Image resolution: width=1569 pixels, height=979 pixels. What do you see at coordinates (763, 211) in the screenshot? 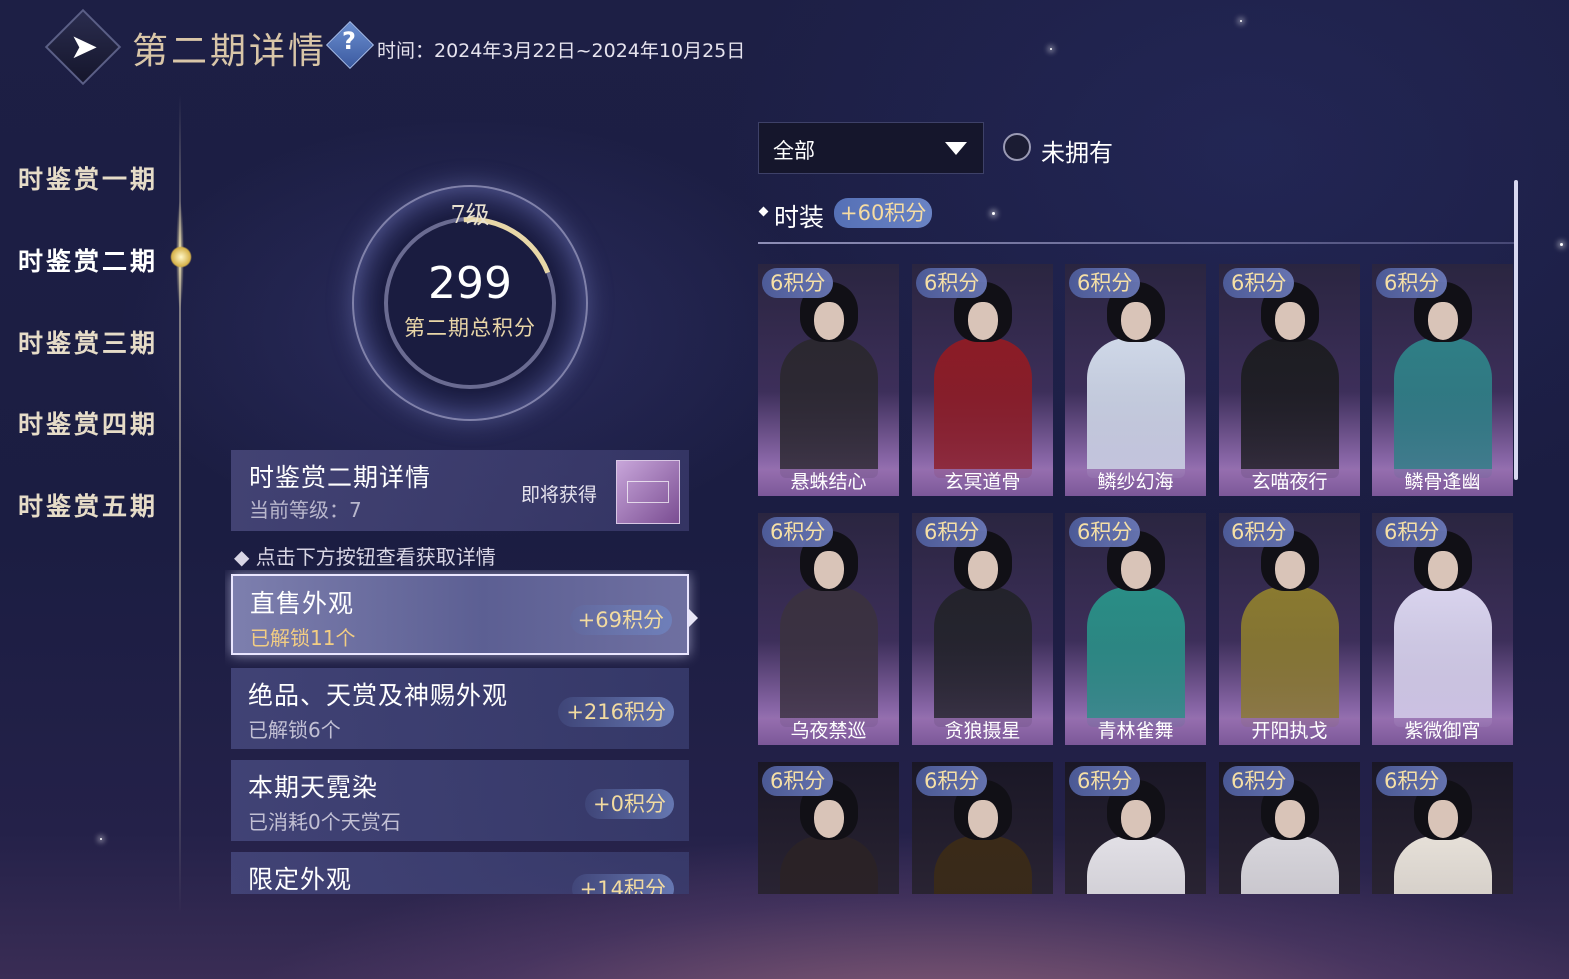
I see `section-bullet-icon` at bounding box center [763, 211].